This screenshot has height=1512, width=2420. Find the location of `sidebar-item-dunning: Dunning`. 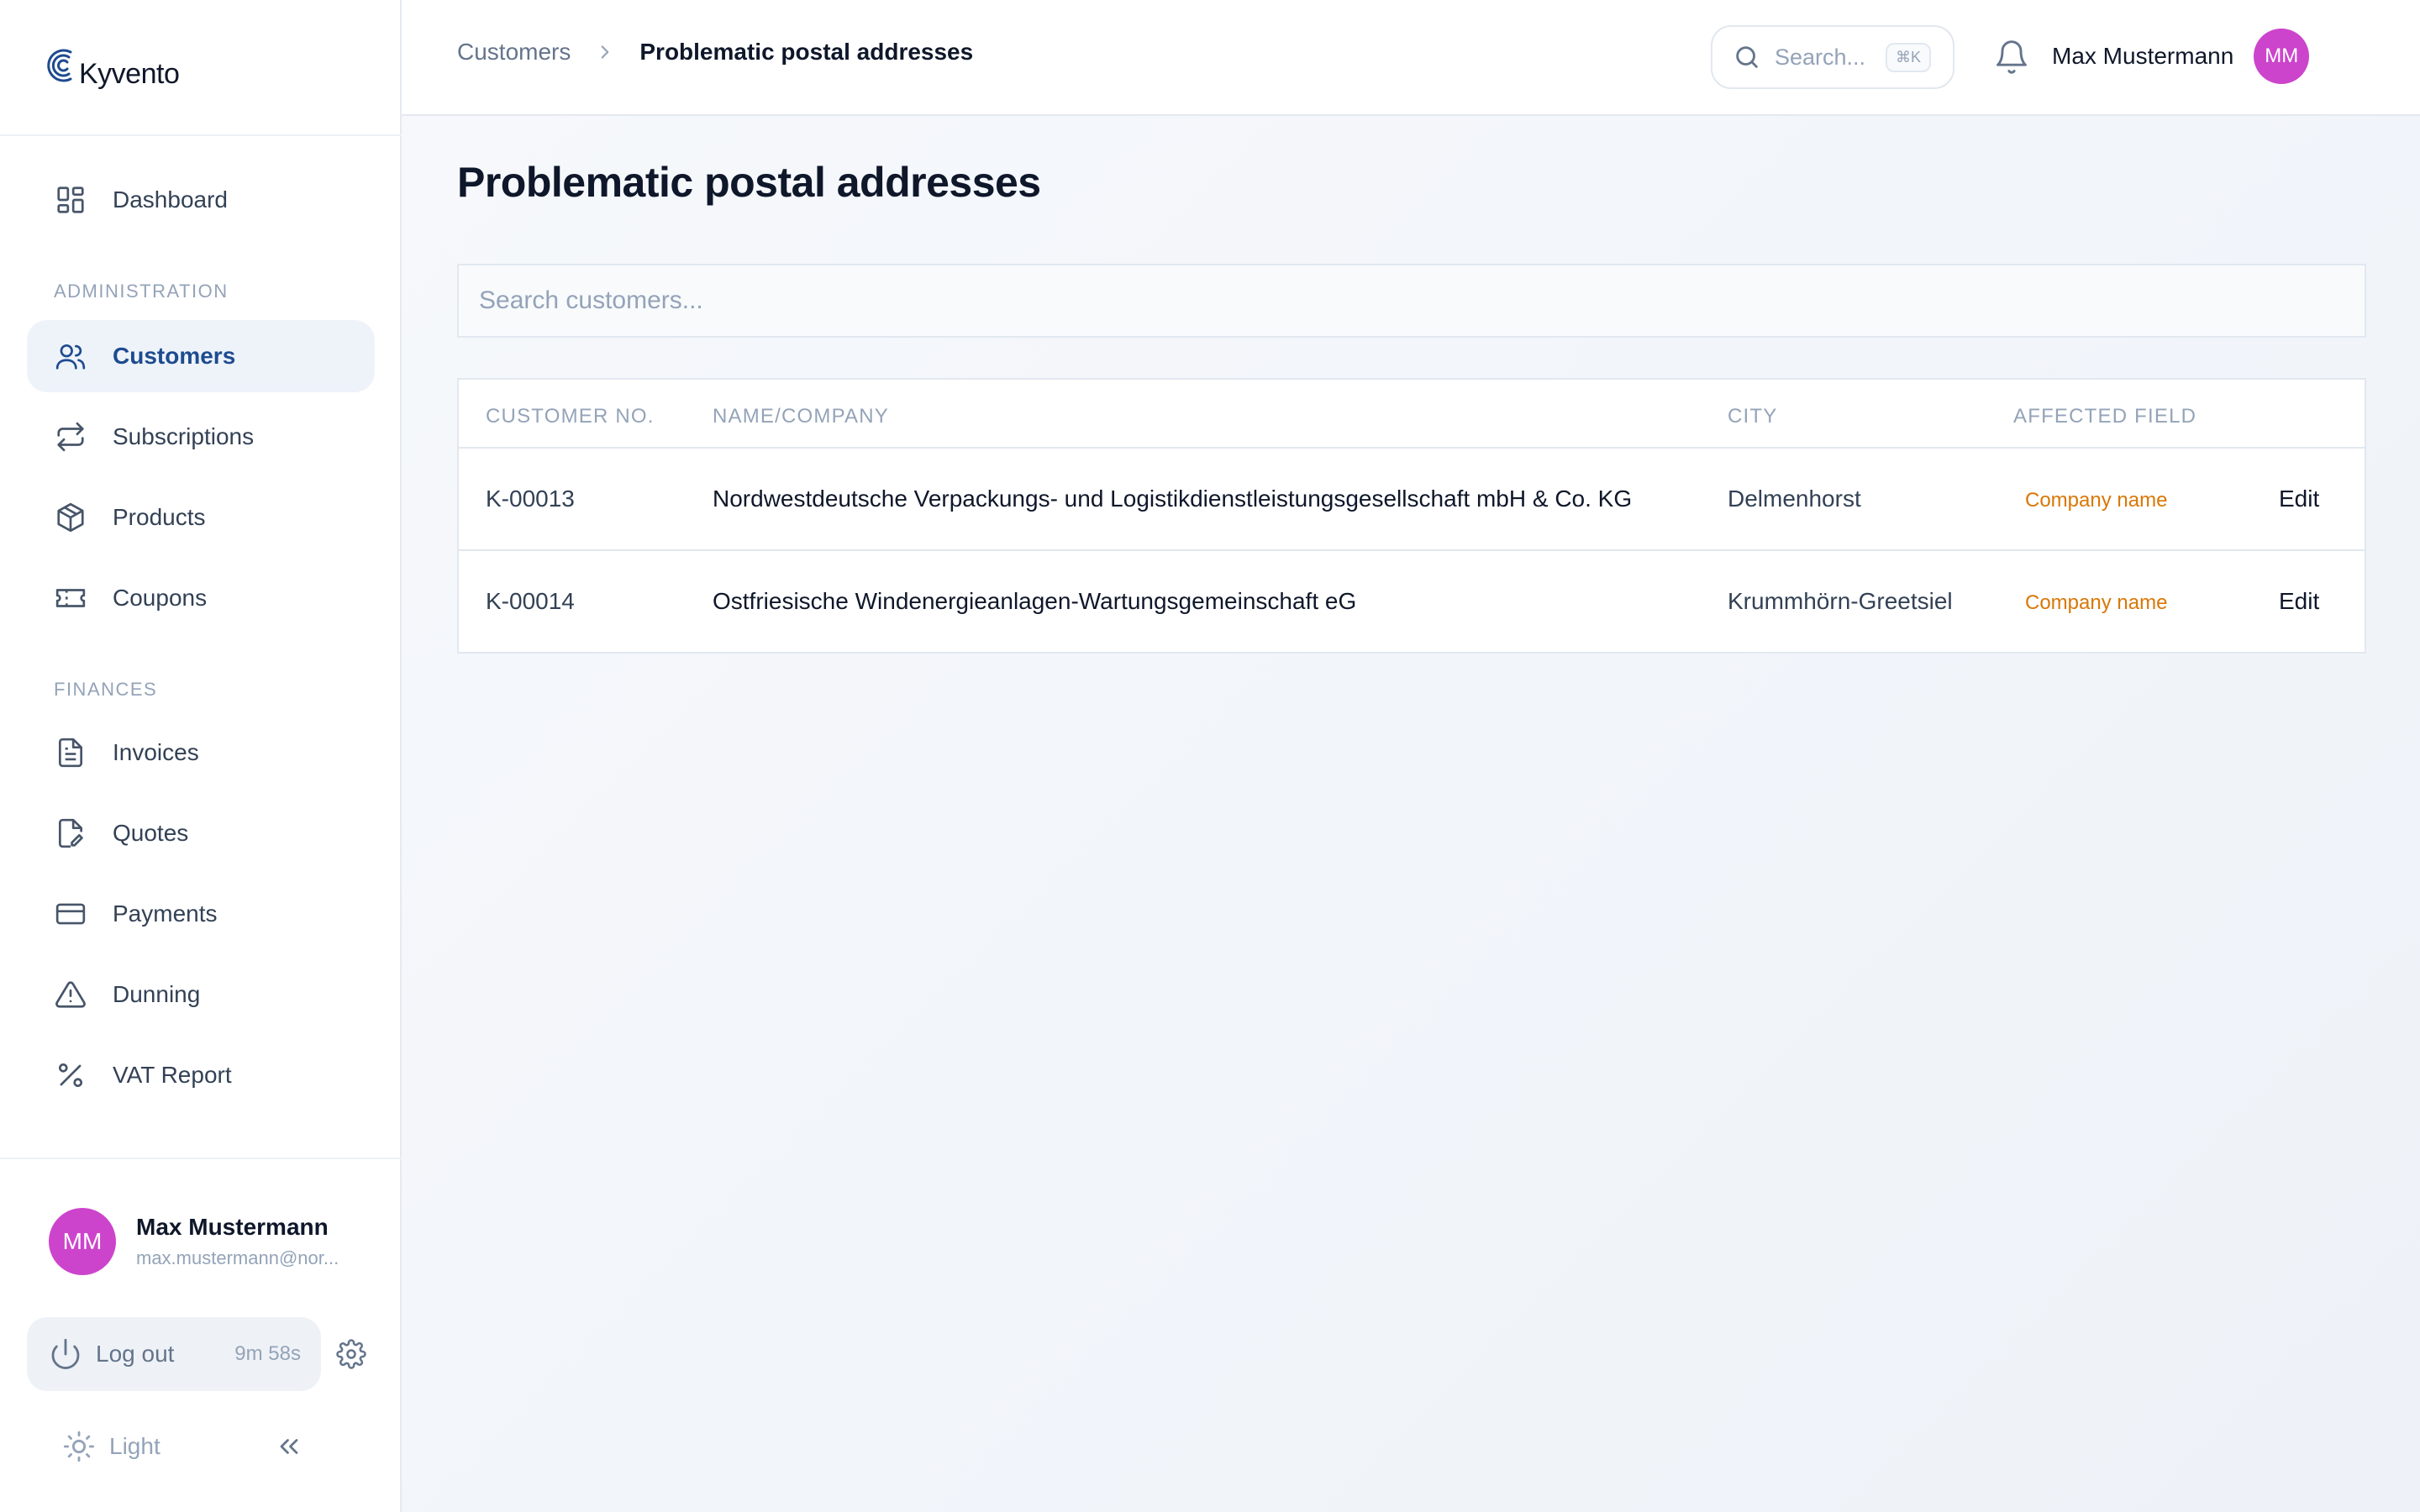

sidebar-item-dunning: Dunning is located at coordinates (201, 994).